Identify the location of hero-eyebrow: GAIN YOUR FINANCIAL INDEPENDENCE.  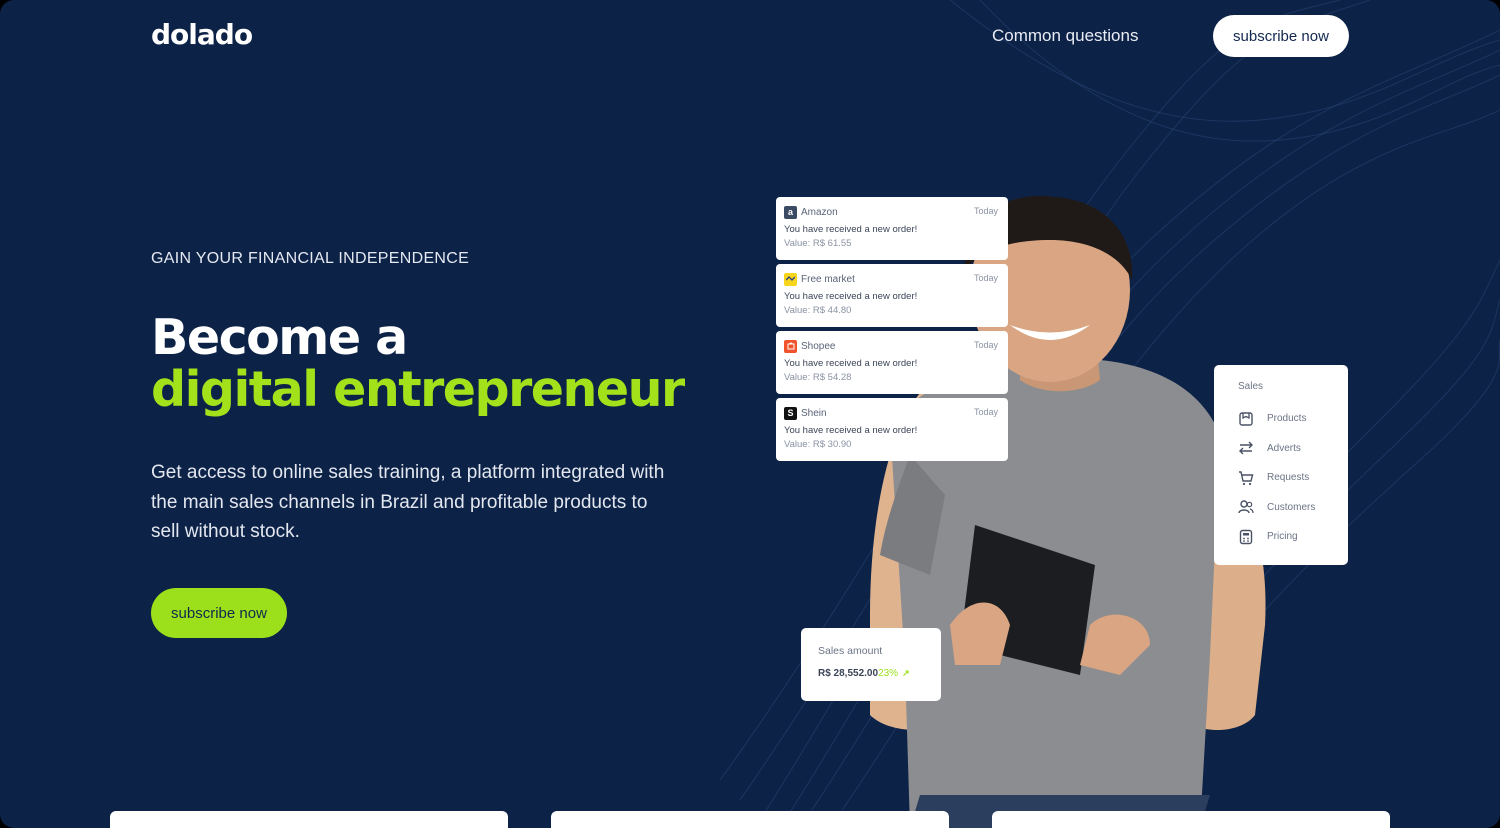
(310, 258).